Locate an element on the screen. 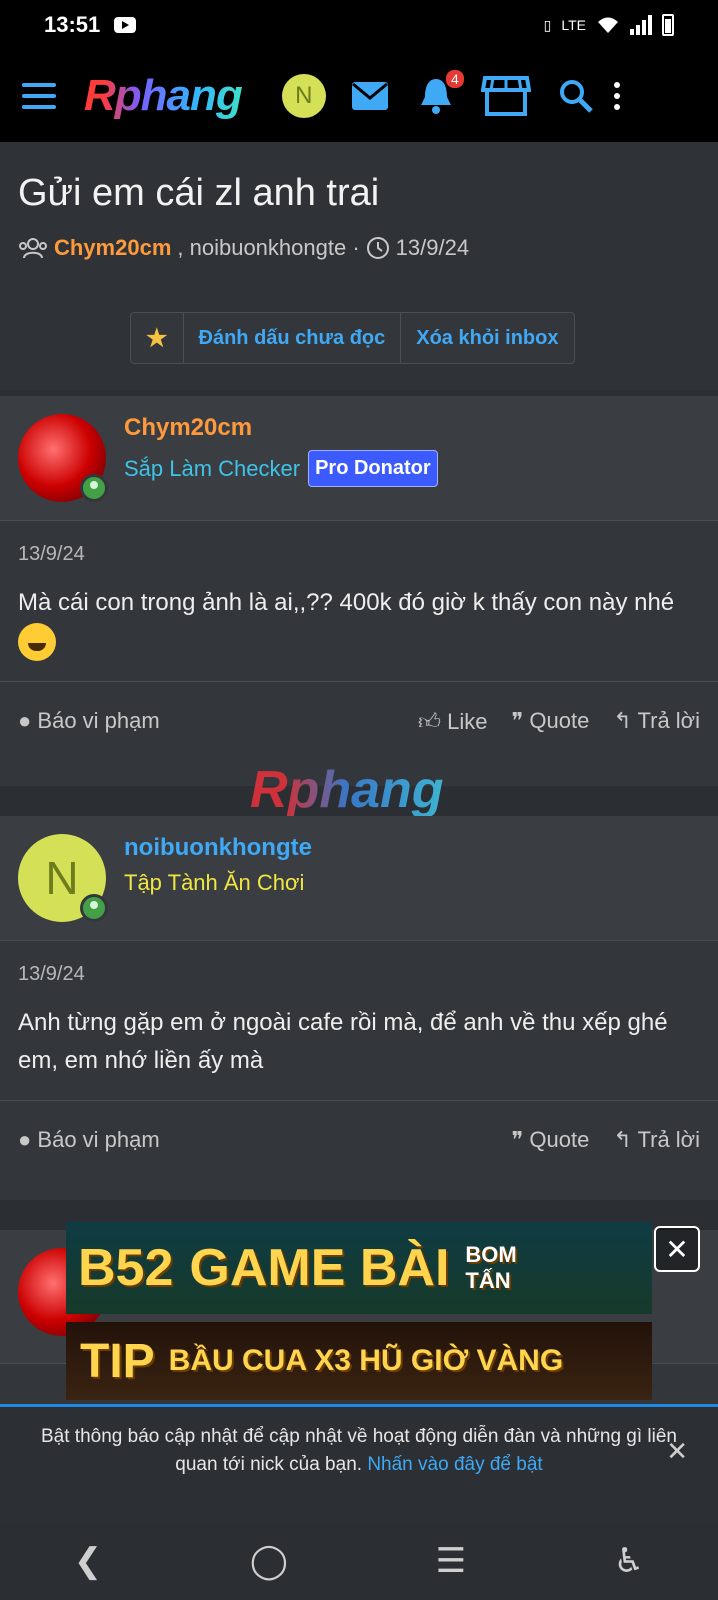 This screenshot has height=1600, width=718. status-time: 13:51 is located at coordinates (72, 24).